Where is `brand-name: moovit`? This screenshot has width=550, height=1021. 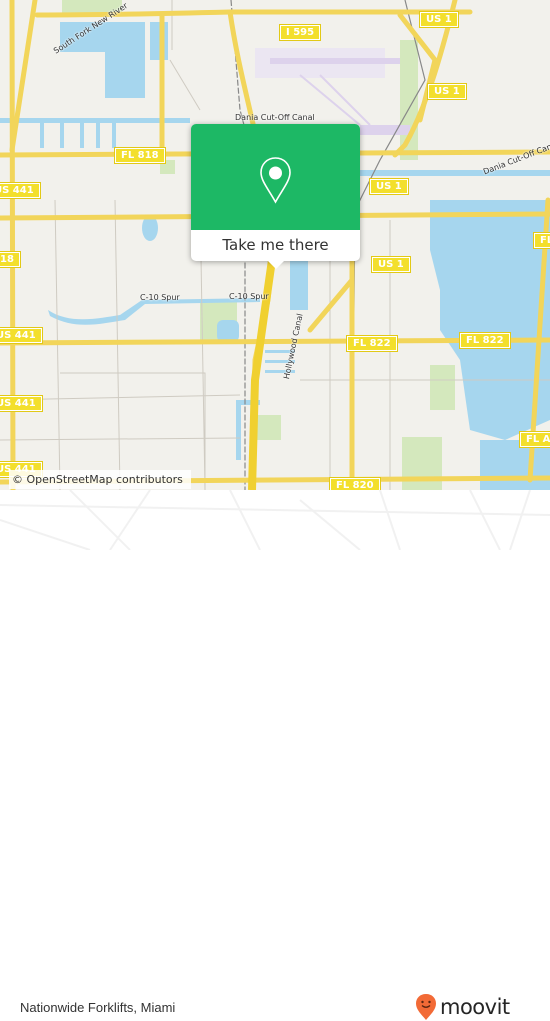 brand-name: moovit is located at coordinates (475, 1007).